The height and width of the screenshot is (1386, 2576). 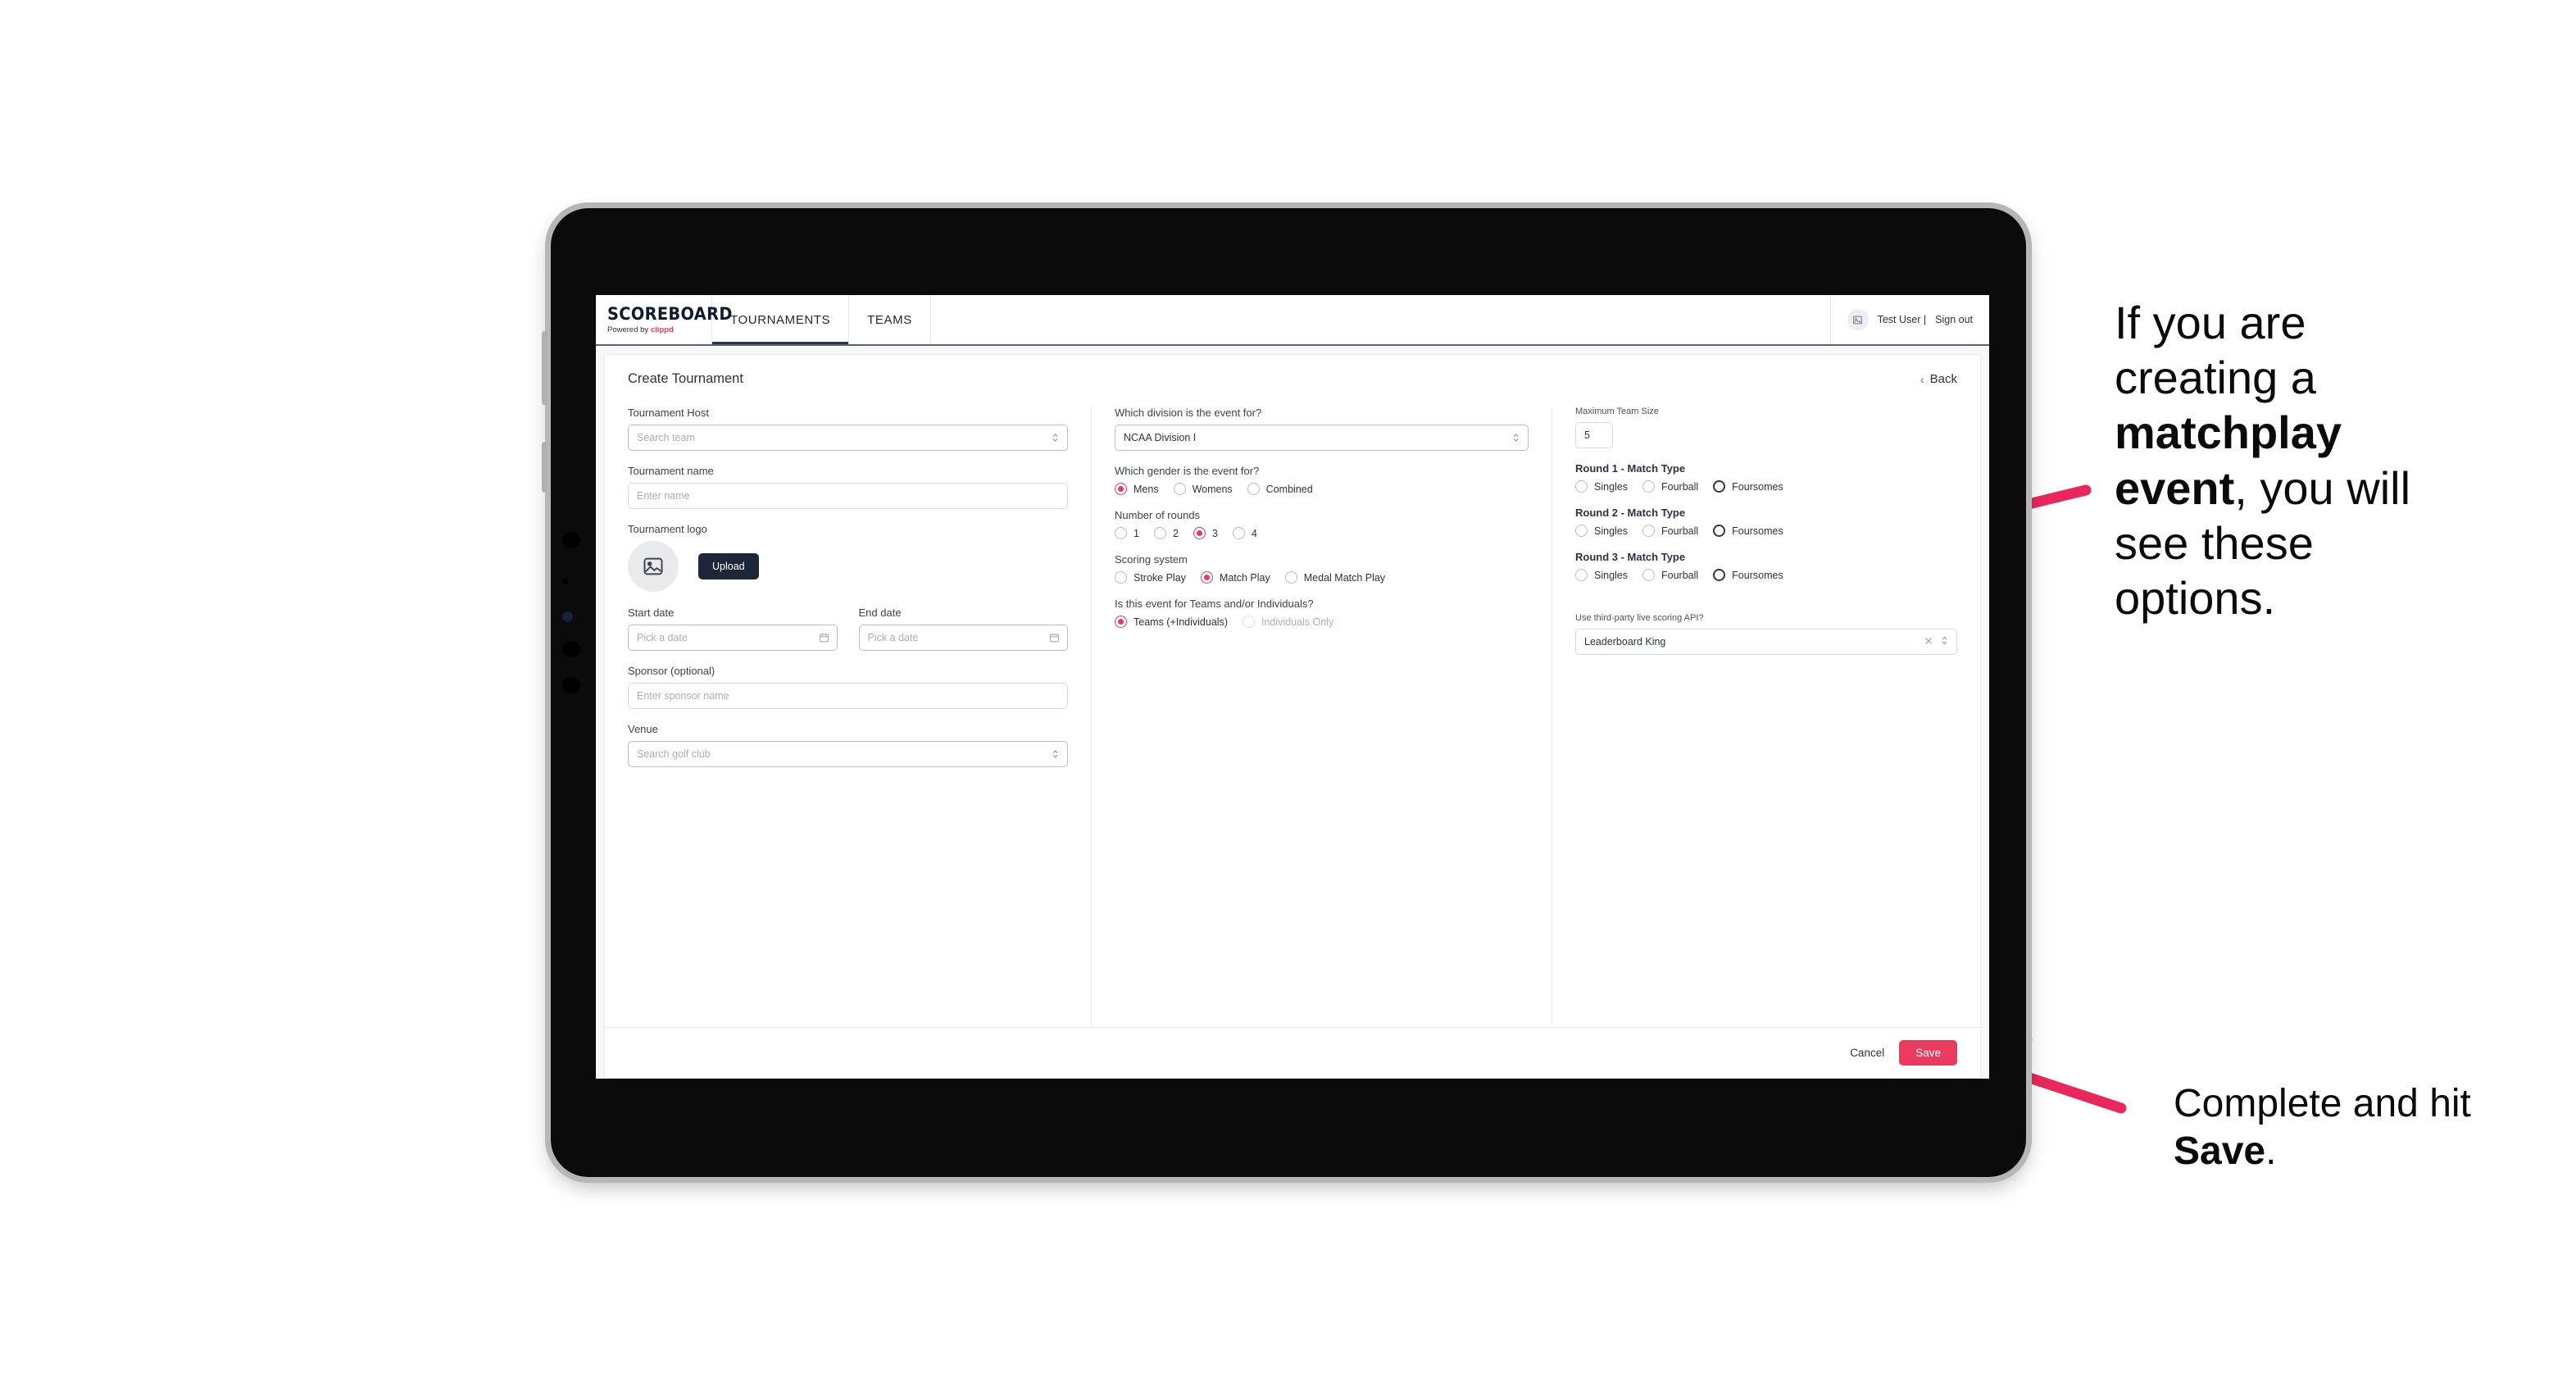 What do you see at coordinates (1954, 319) in the screenshot?
I see `sign-out-link: Sign out` at bounding box center [1954, 319].